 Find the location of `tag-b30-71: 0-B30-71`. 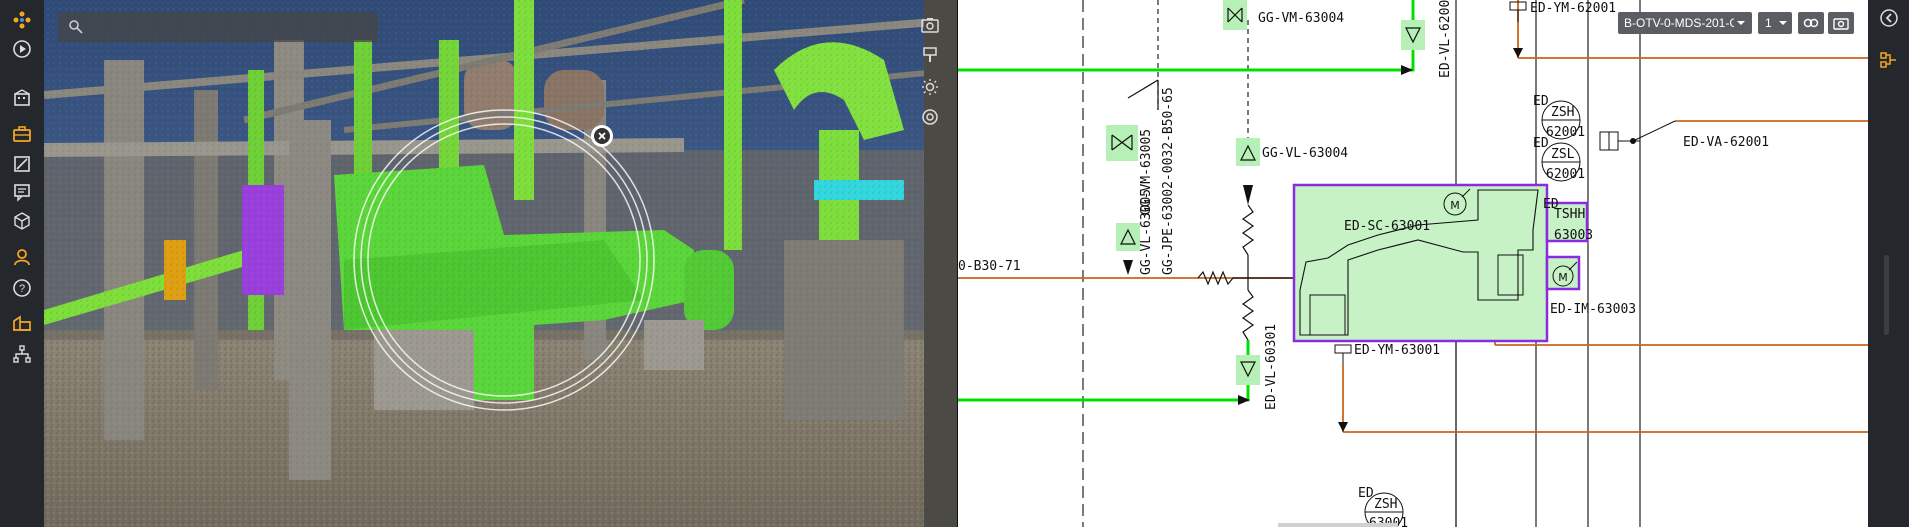

tag-b30-71: 0-B30-71 is located at coordinates (989, 266).